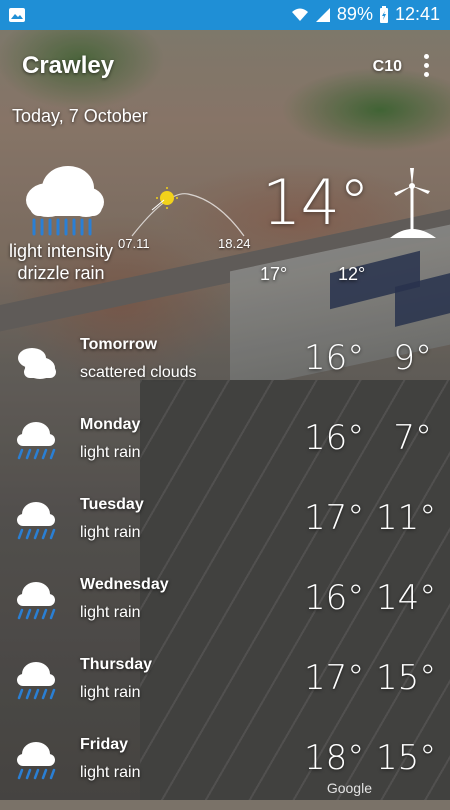 Image resolution: width=450 pixels, height=810 pixels. I want to click on forecast-condition: scattered clouds, so click(138, 372).